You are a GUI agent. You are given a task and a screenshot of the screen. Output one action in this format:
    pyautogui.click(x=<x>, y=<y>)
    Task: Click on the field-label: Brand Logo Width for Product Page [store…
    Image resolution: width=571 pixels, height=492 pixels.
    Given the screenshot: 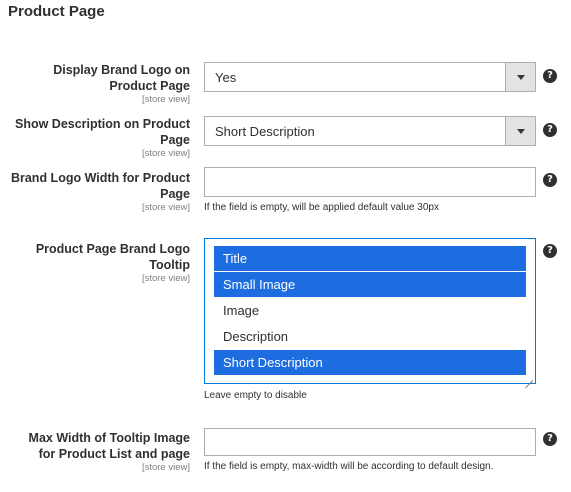 What is the action you would take?
    pyautogui.click(x=95, y=191)
    